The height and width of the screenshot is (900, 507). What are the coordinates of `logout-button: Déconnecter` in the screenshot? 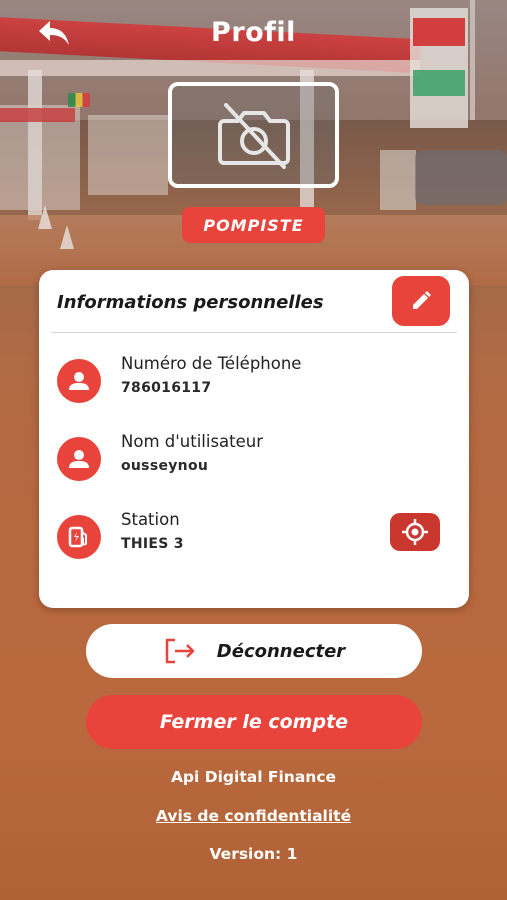 It's located at (254, 651).